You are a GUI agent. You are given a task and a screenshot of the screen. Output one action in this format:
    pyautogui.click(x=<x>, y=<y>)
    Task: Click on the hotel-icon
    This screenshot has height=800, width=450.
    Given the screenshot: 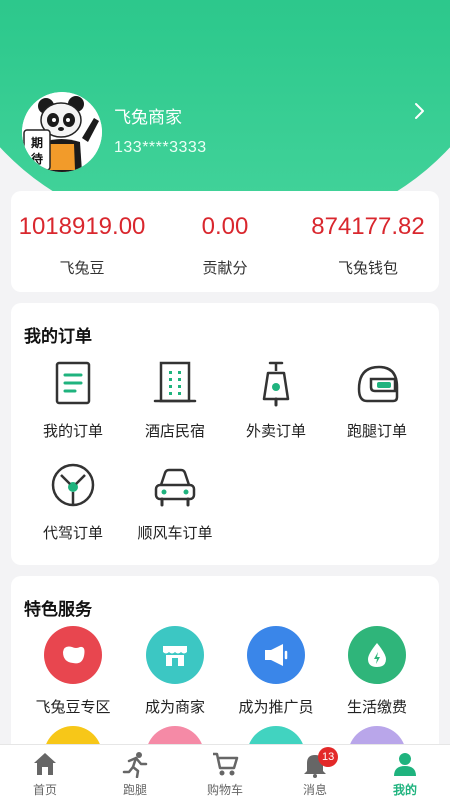 What is the action you would take?
    pyautogui.click(x=175, y=383)
    